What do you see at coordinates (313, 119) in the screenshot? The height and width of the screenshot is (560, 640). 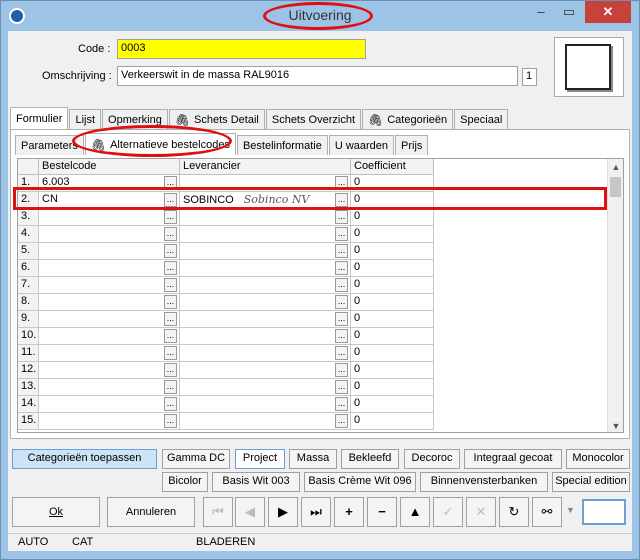 I see `tab-schets-overzicht: Schets Overzicht` at bounding box center [313, 119].